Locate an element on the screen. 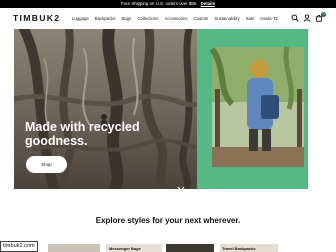 This screenshot has width=336, height=252. hero-title: Made with recycled goodness. is located at coordinates (82, 134).